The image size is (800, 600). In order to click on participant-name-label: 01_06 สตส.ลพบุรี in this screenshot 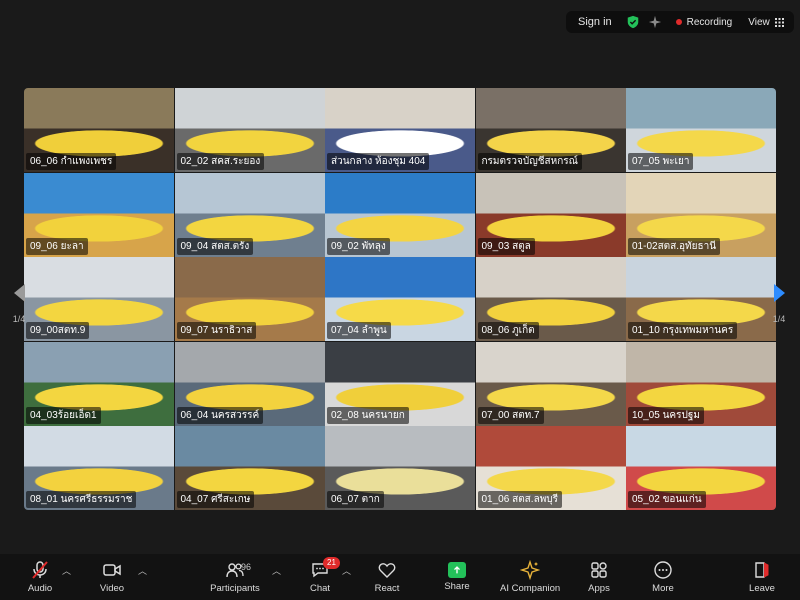, I will do `click(520, 499)`.